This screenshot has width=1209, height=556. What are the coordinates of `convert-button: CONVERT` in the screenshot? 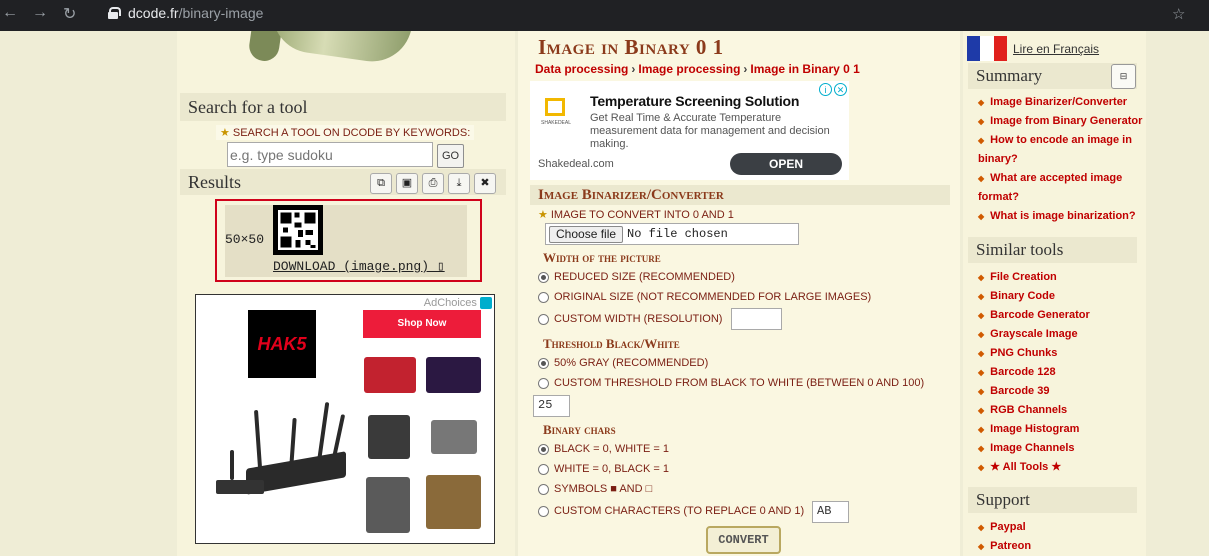 It's located at (743, 540).